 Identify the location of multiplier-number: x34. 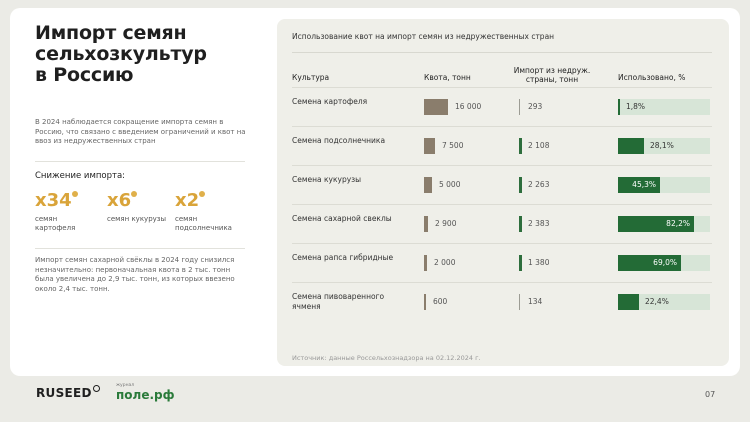
(53, 200).